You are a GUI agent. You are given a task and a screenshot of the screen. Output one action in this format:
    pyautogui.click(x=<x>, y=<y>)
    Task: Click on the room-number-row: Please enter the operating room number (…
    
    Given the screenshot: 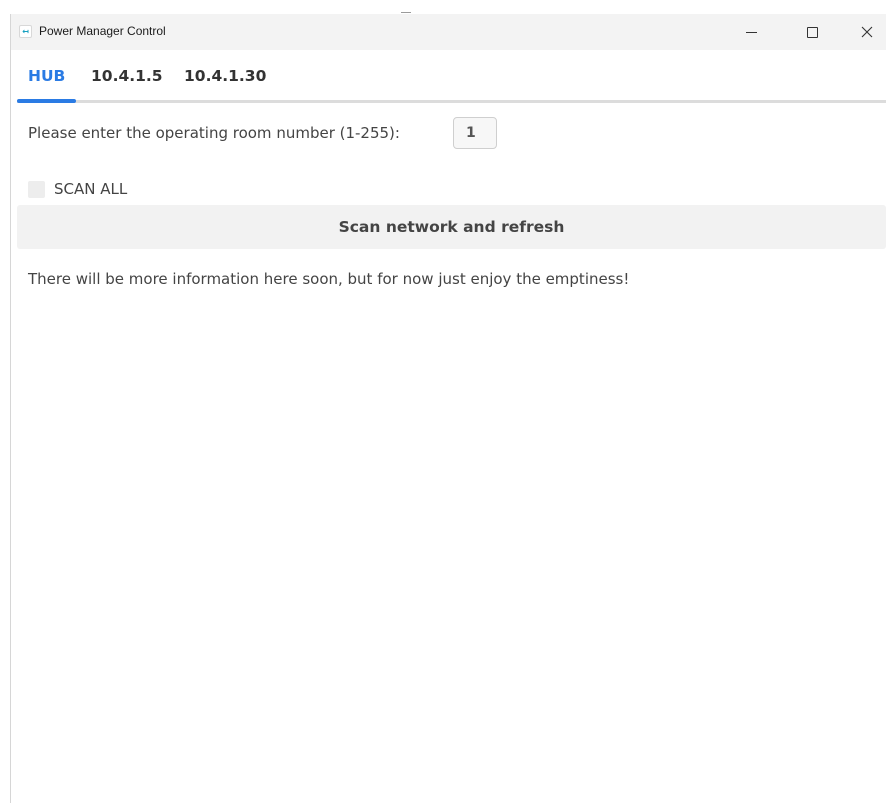 What is the action you would take?
    pyautogui.click(x=262, y=133)
    